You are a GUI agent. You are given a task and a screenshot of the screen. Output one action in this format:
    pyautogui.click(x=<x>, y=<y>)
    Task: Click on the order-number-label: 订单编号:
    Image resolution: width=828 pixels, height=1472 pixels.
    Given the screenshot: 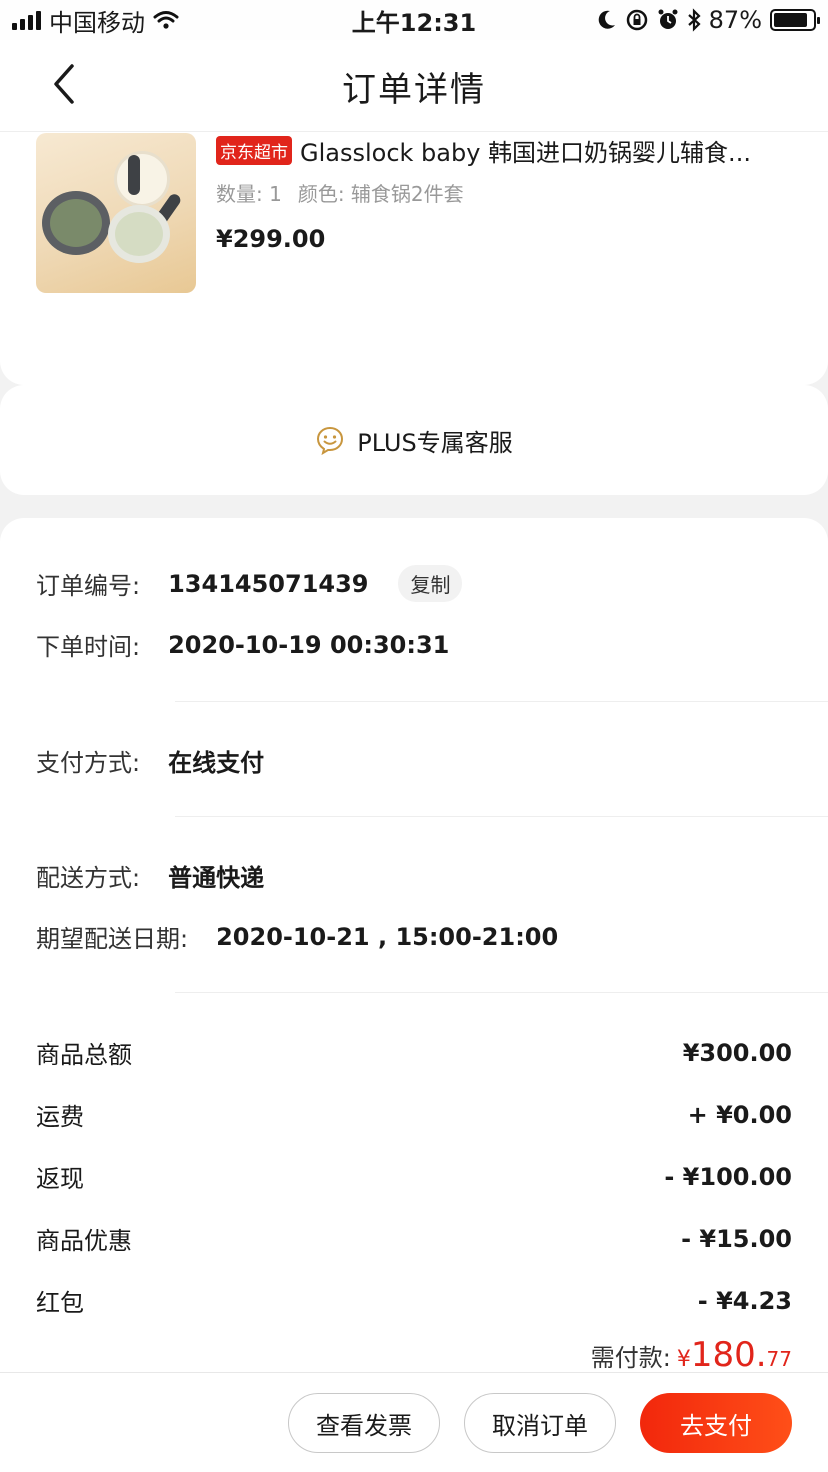 What is the action you would take?
    pyautogui.click(x=88, y=586)
    